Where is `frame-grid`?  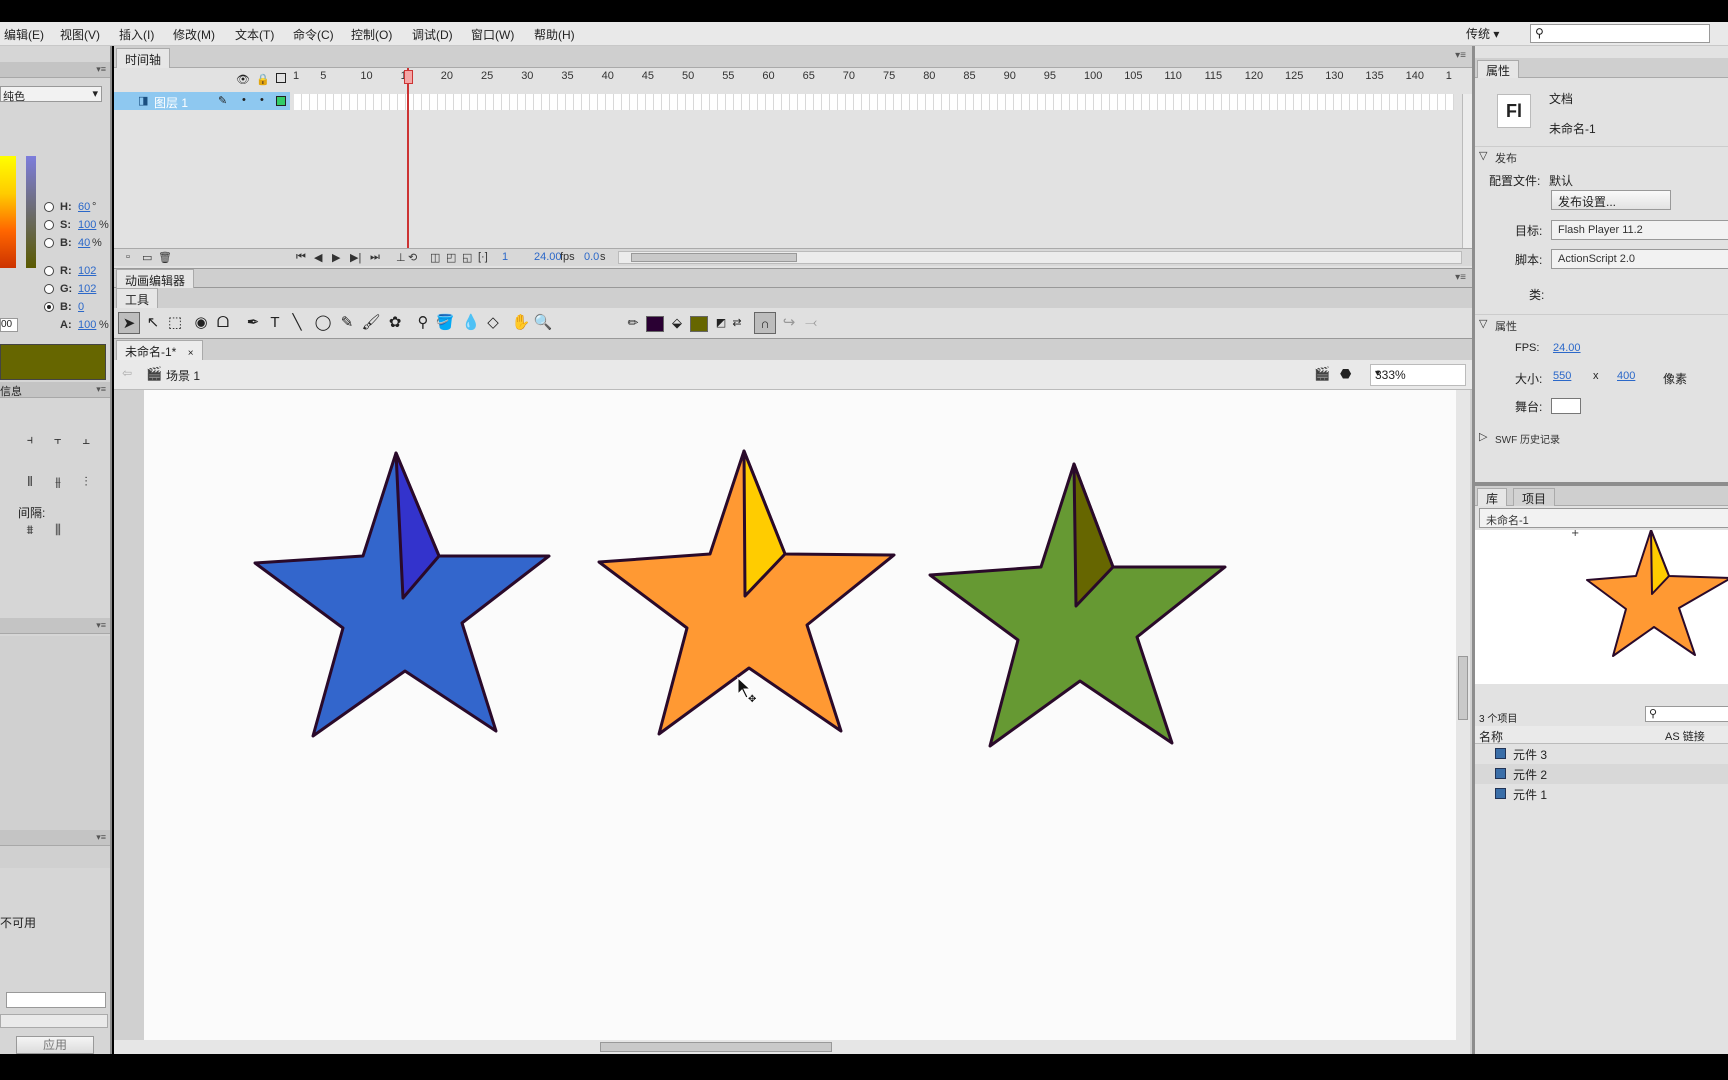 frame-grid is located at coordinates (874, 102).